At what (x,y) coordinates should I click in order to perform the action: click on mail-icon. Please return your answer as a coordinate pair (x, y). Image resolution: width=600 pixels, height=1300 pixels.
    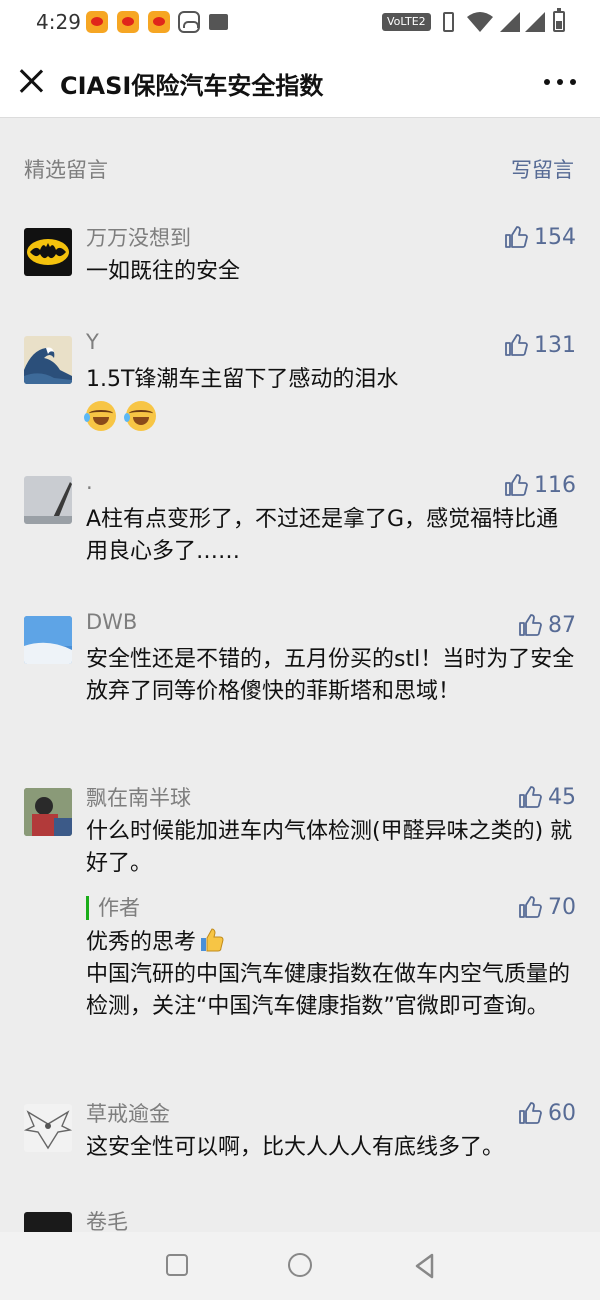
    Looking at the image, I should click on (218, 22).